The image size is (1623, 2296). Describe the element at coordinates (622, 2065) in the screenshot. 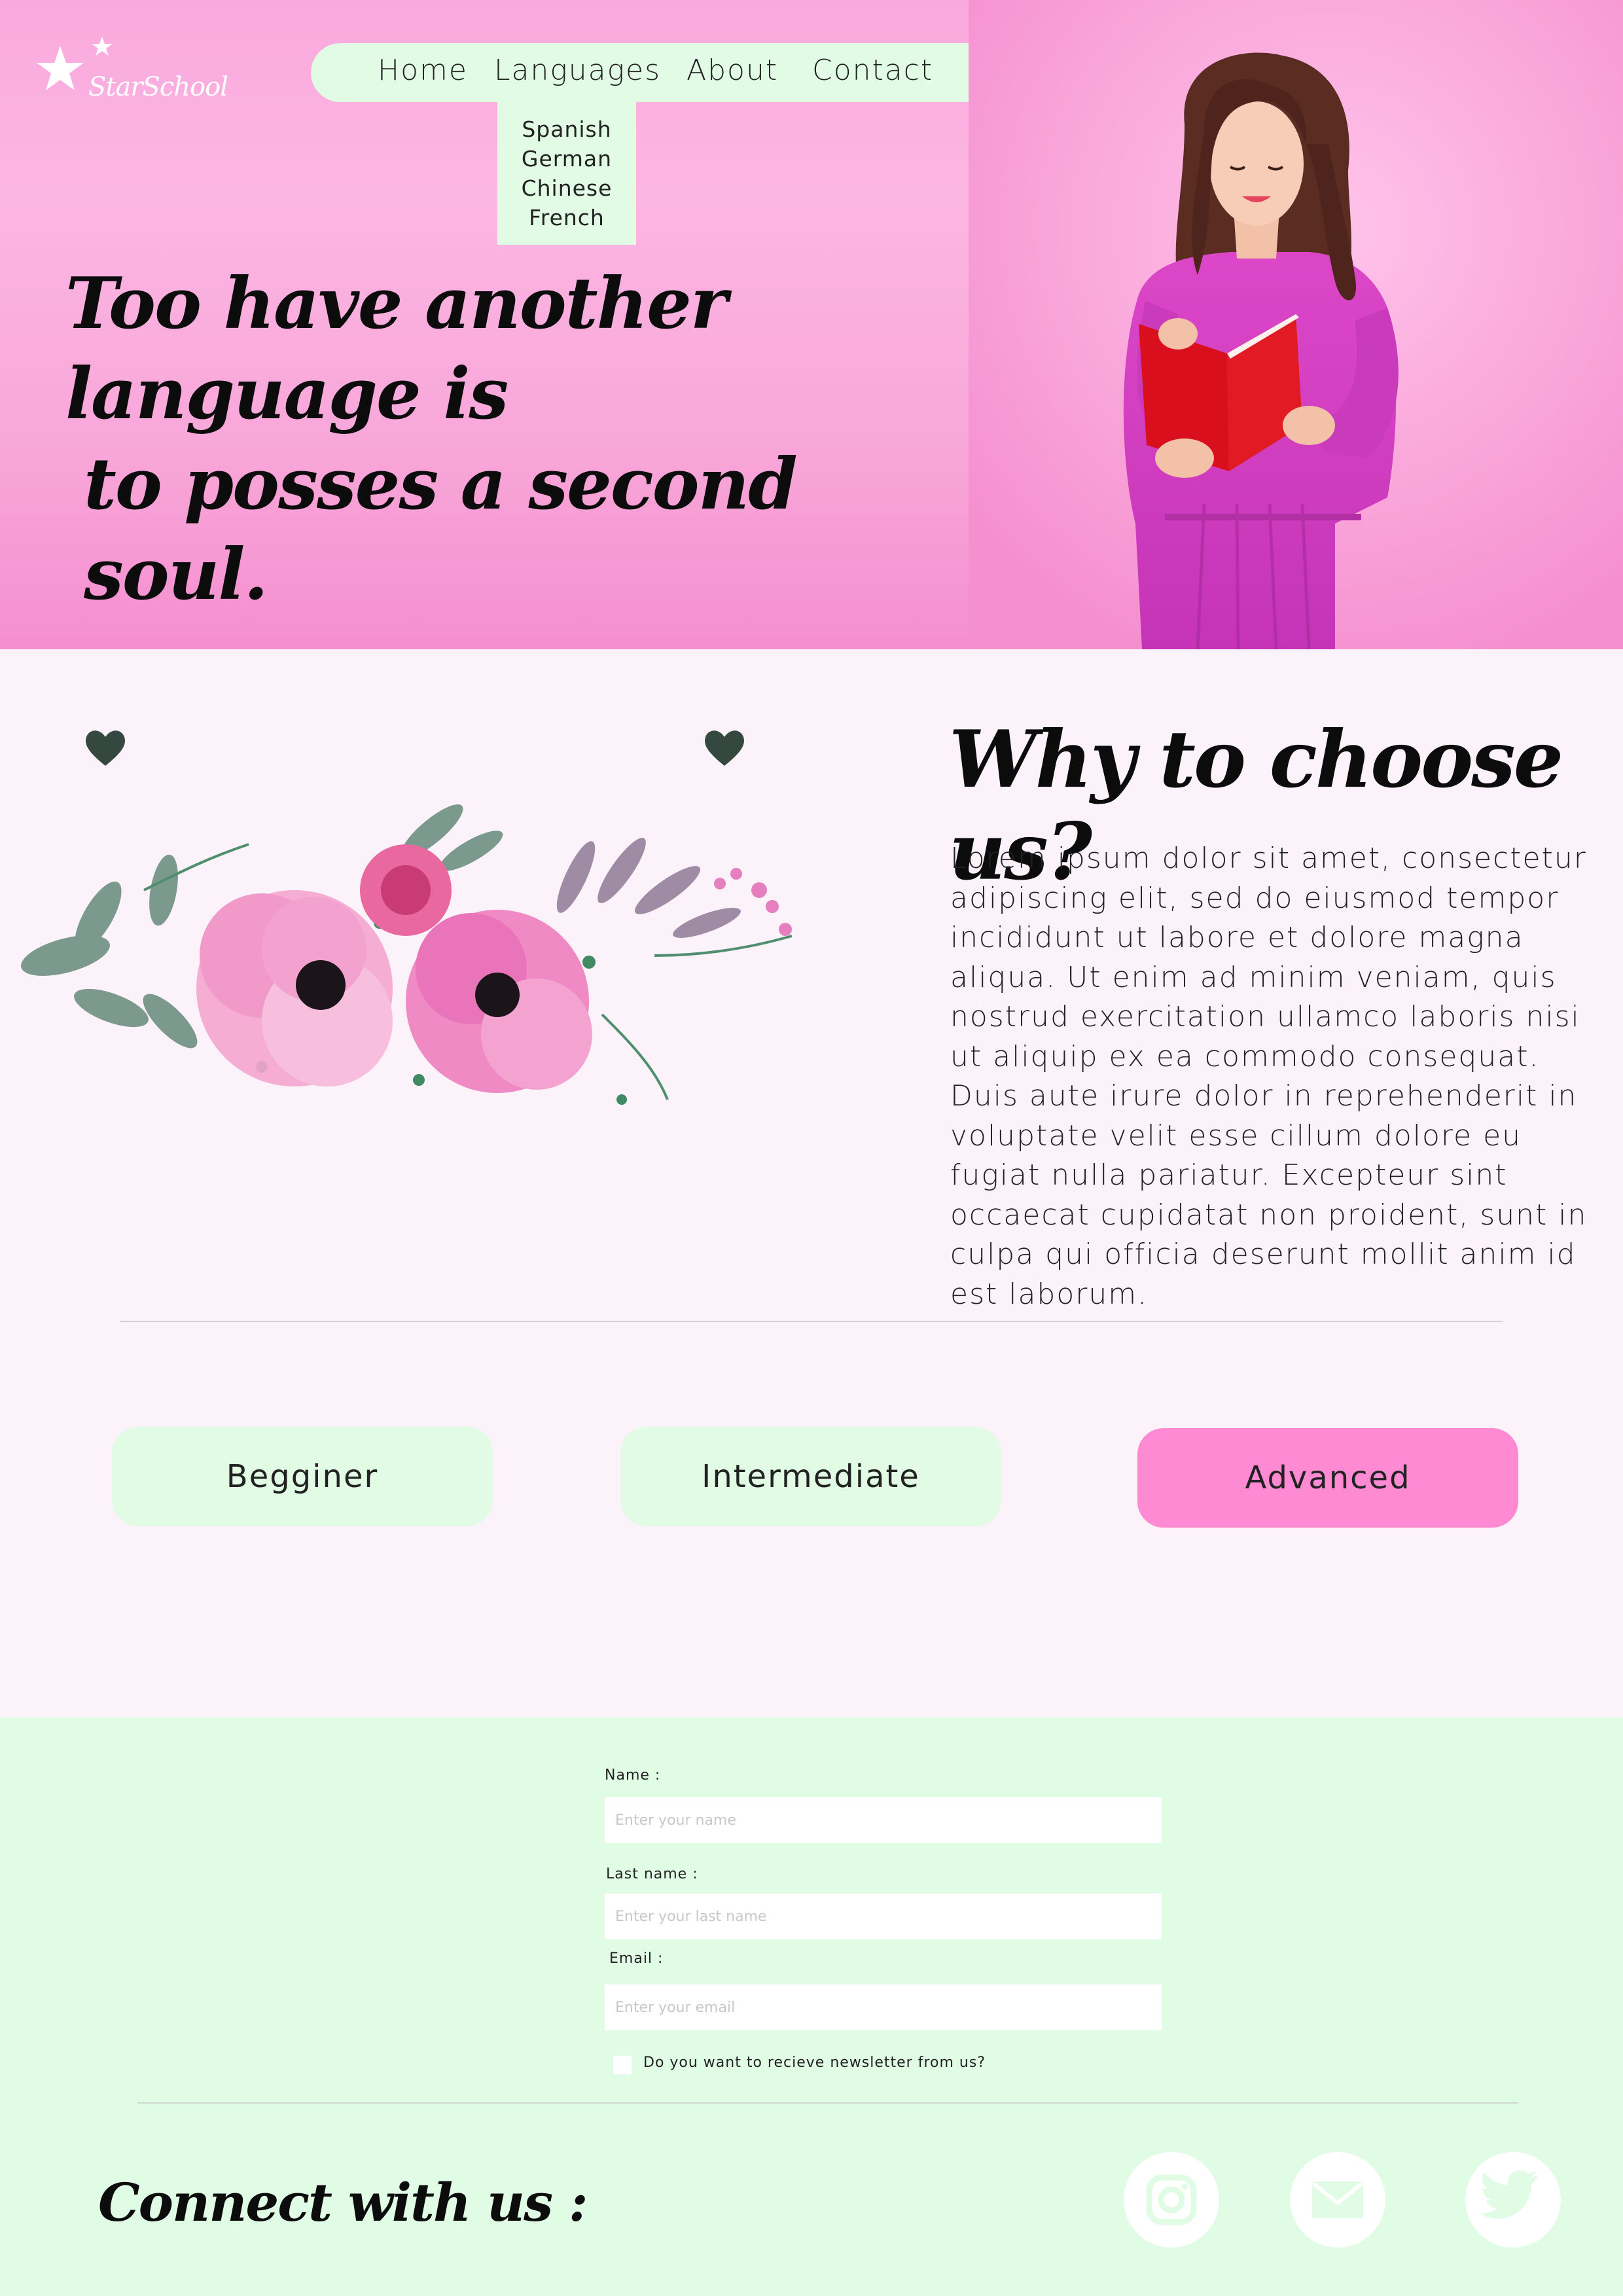

I see `newsletter-checkbox` at that location.